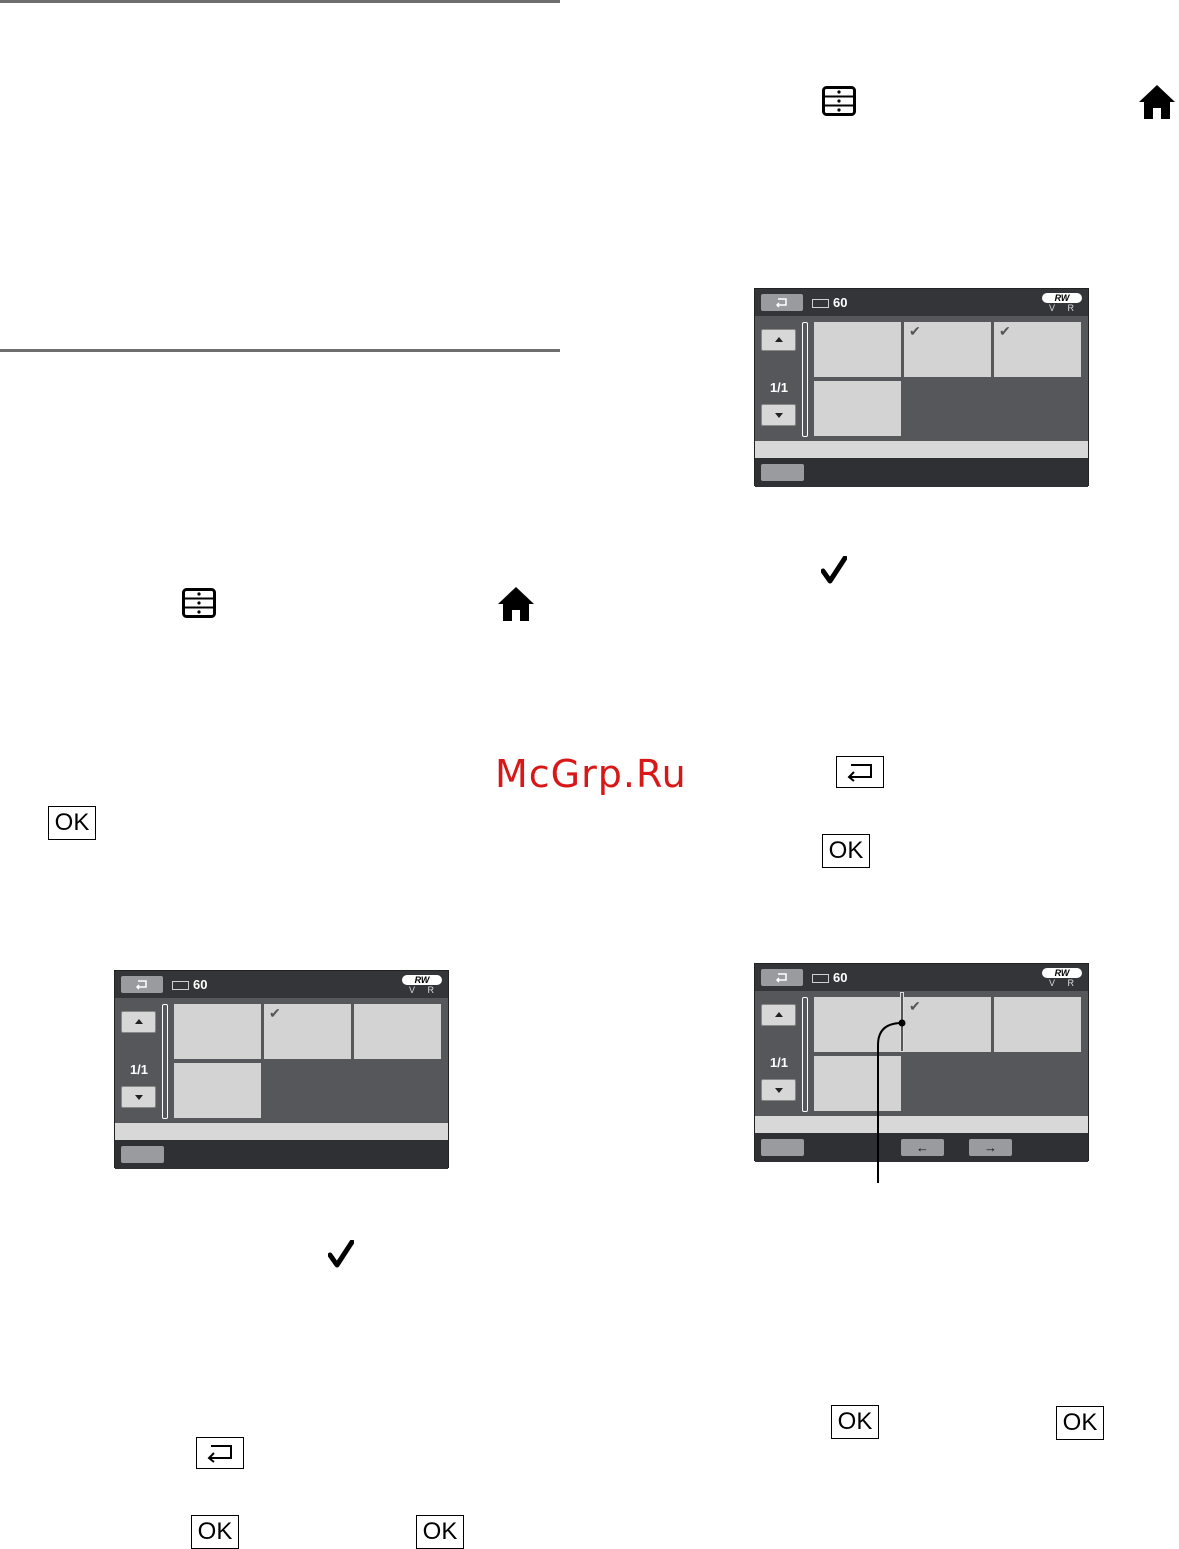 This screenshot has width=1179, height=1549. I want to click on camcorder-screen-1: 60 RW V R 1/1 ✔, so click(281, 1069).